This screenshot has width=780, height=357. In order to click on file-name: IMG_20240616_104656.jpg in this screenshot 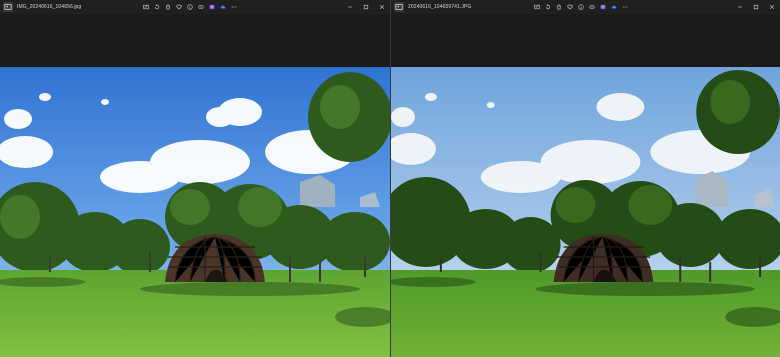, I will do `click(49, 7)`.